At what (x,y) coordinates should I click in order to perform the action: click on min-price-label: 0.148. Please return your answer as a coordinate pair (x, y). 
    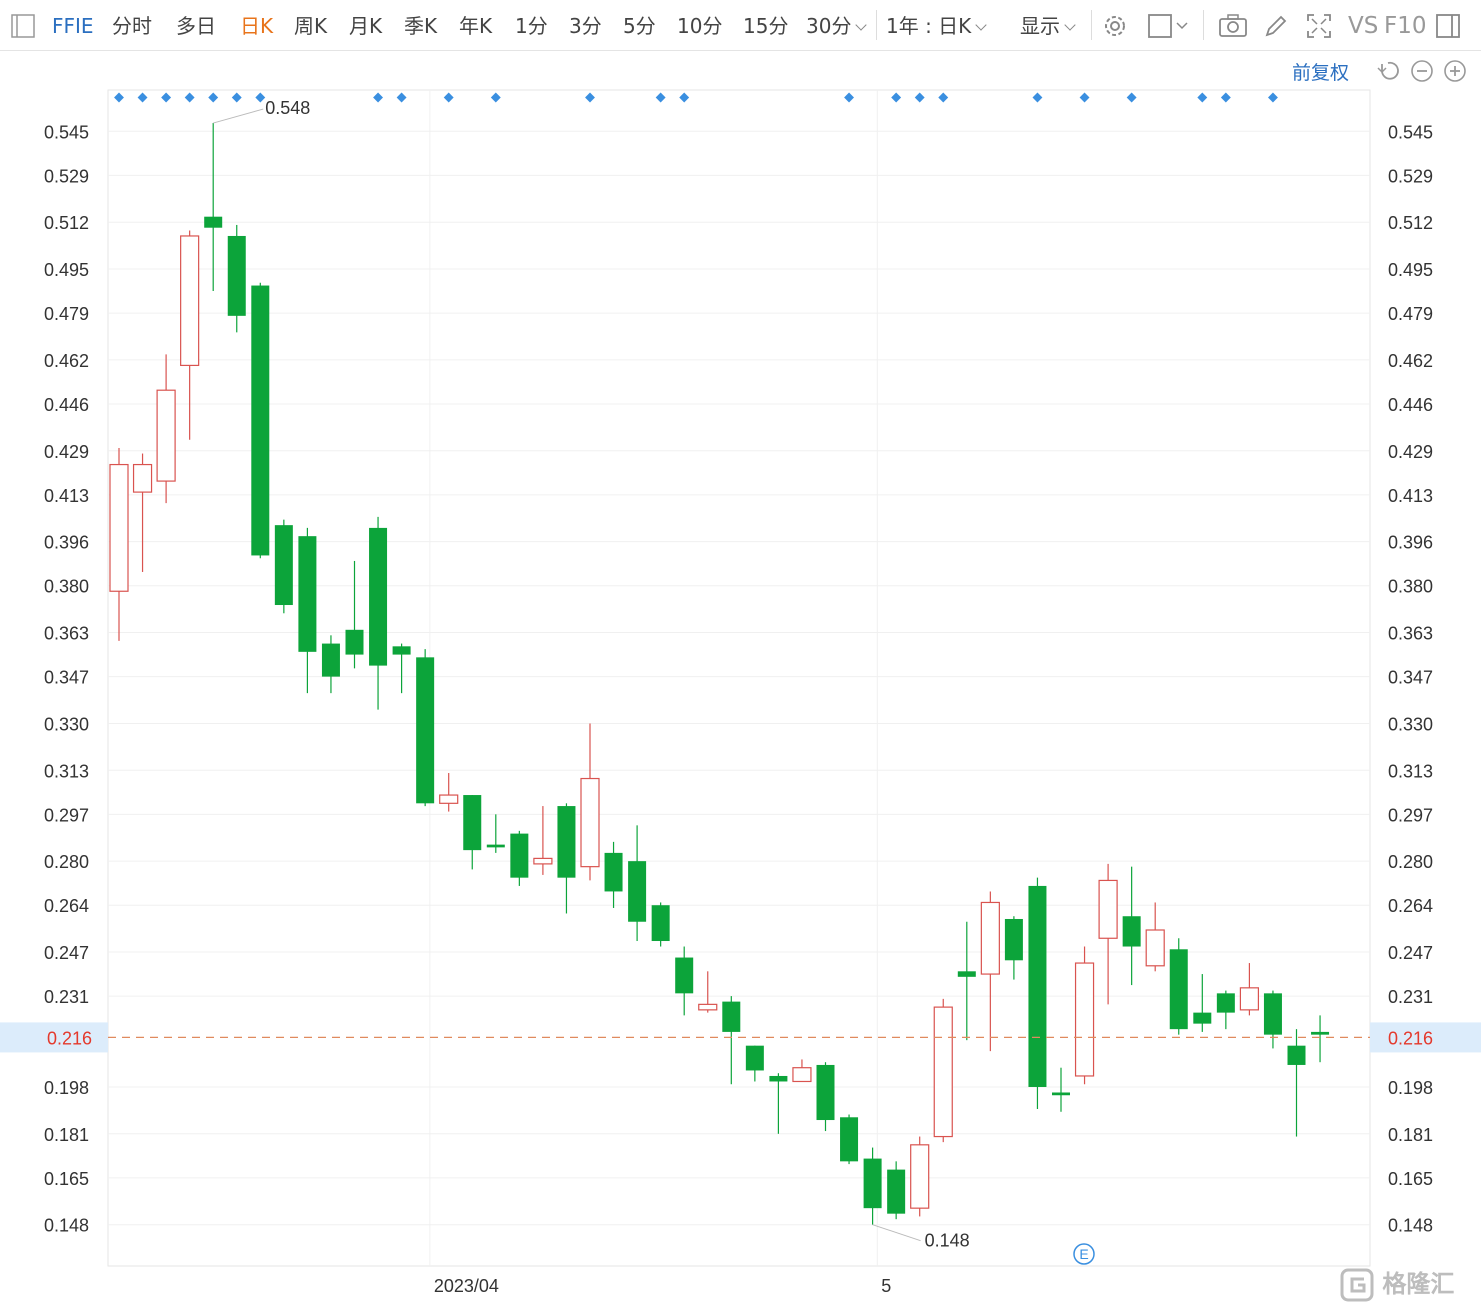
    Looking at the image, I should click on (947, 1241).